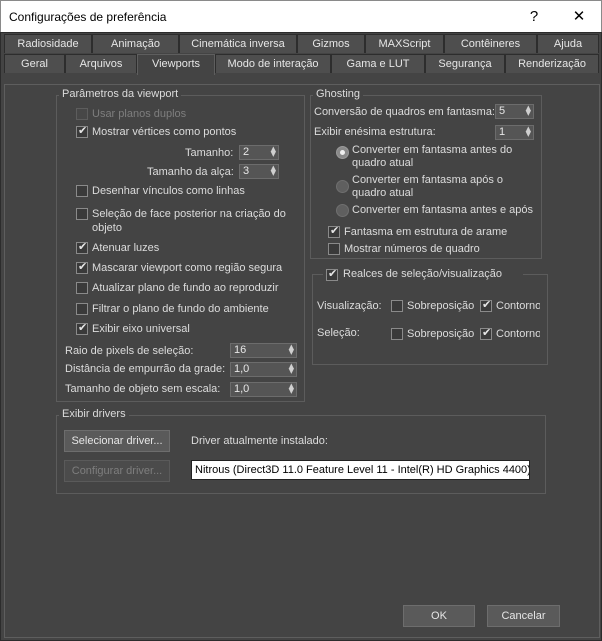 Image resolution: width=602 pixels, height=641 pixels. I want to click on vertex-dots-checkbox, so click(82, 131).